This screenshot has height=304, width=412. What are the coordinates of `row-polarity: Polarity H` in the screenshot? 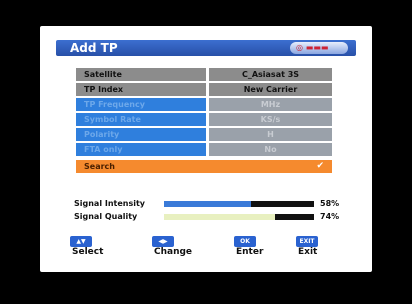 It's located at (204, 134).